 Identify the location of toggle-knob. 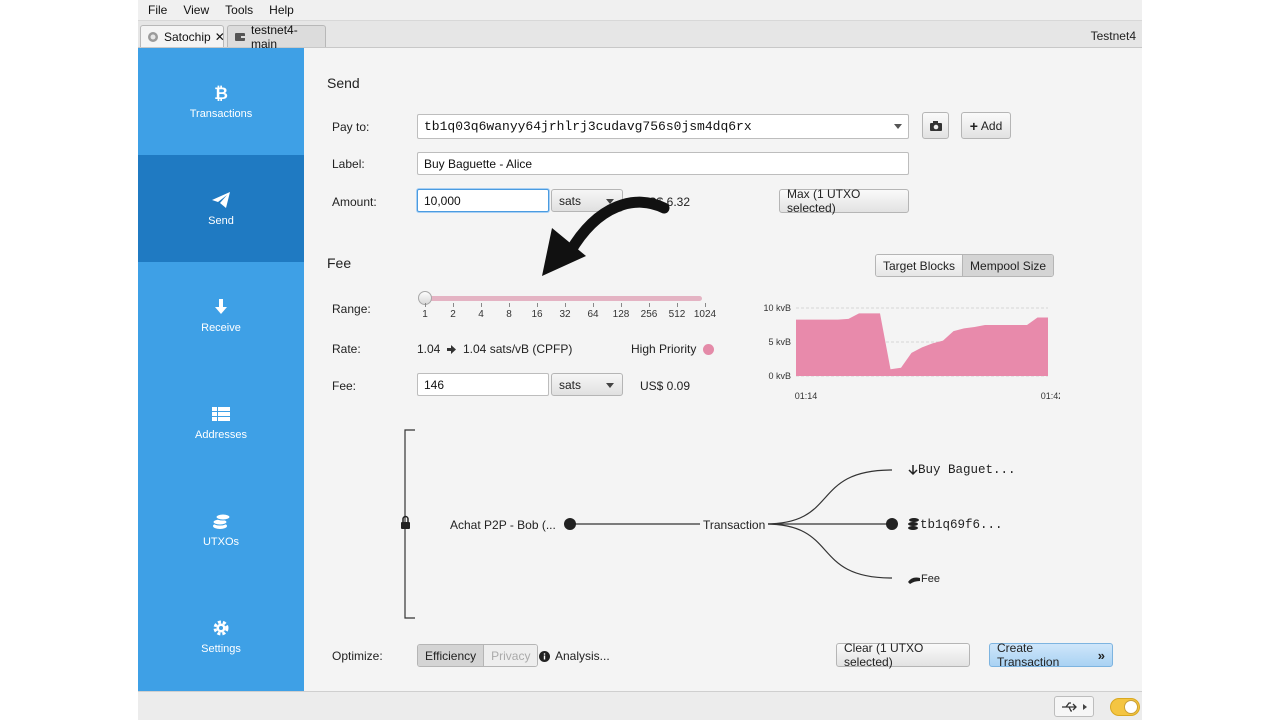
(1131, 707).